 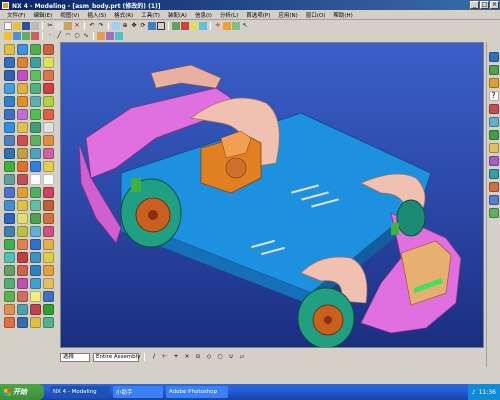 What do you see at coordinates (59, 36) in the screenshot?
I see `line-icon: ╱` at bounding box center [59, 36].